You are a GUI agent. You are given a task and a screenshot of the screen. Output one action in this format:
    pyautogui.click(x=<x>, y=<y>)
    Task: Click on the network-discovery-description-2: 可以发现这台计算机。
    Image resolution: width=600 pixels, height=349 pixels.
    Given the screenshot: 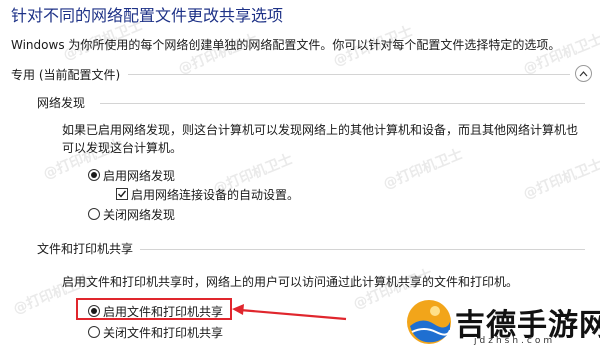 What is the action you would take?
    pyautogui.click(x=122, y=148)
    